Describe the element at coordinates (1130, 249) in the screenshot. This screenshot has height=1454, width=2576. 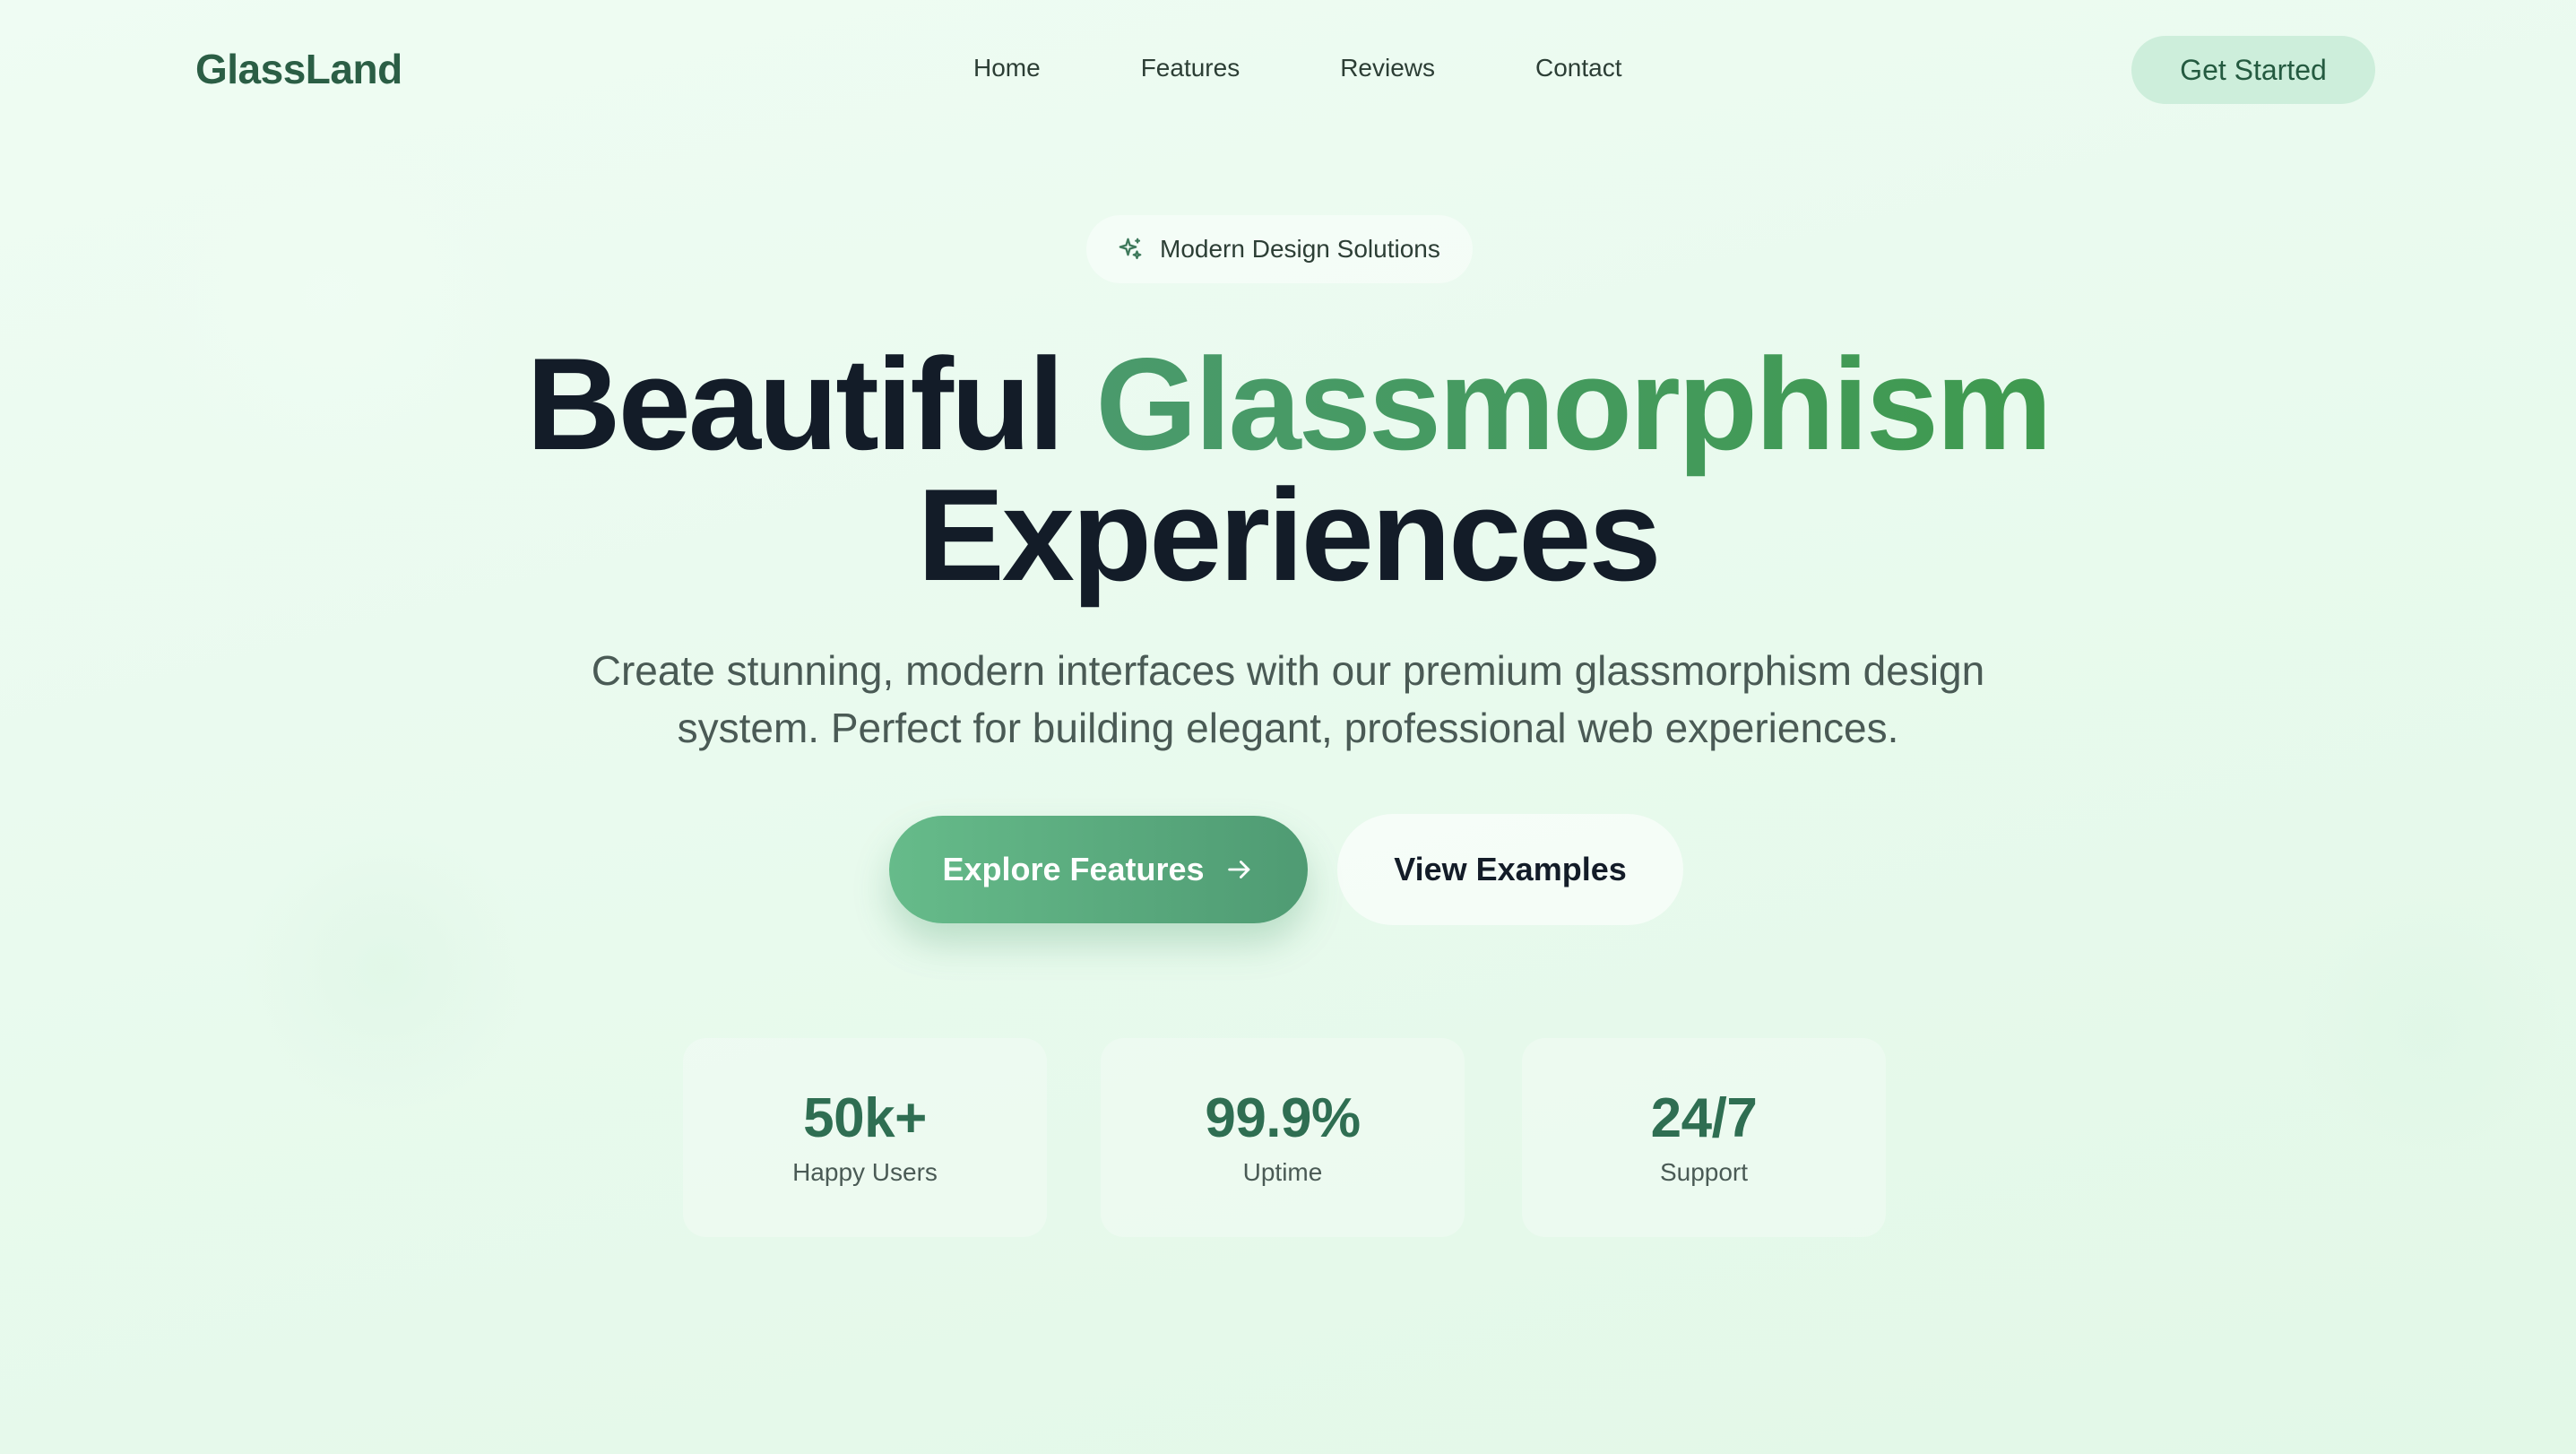
I see `sparkles-icon` at that location.